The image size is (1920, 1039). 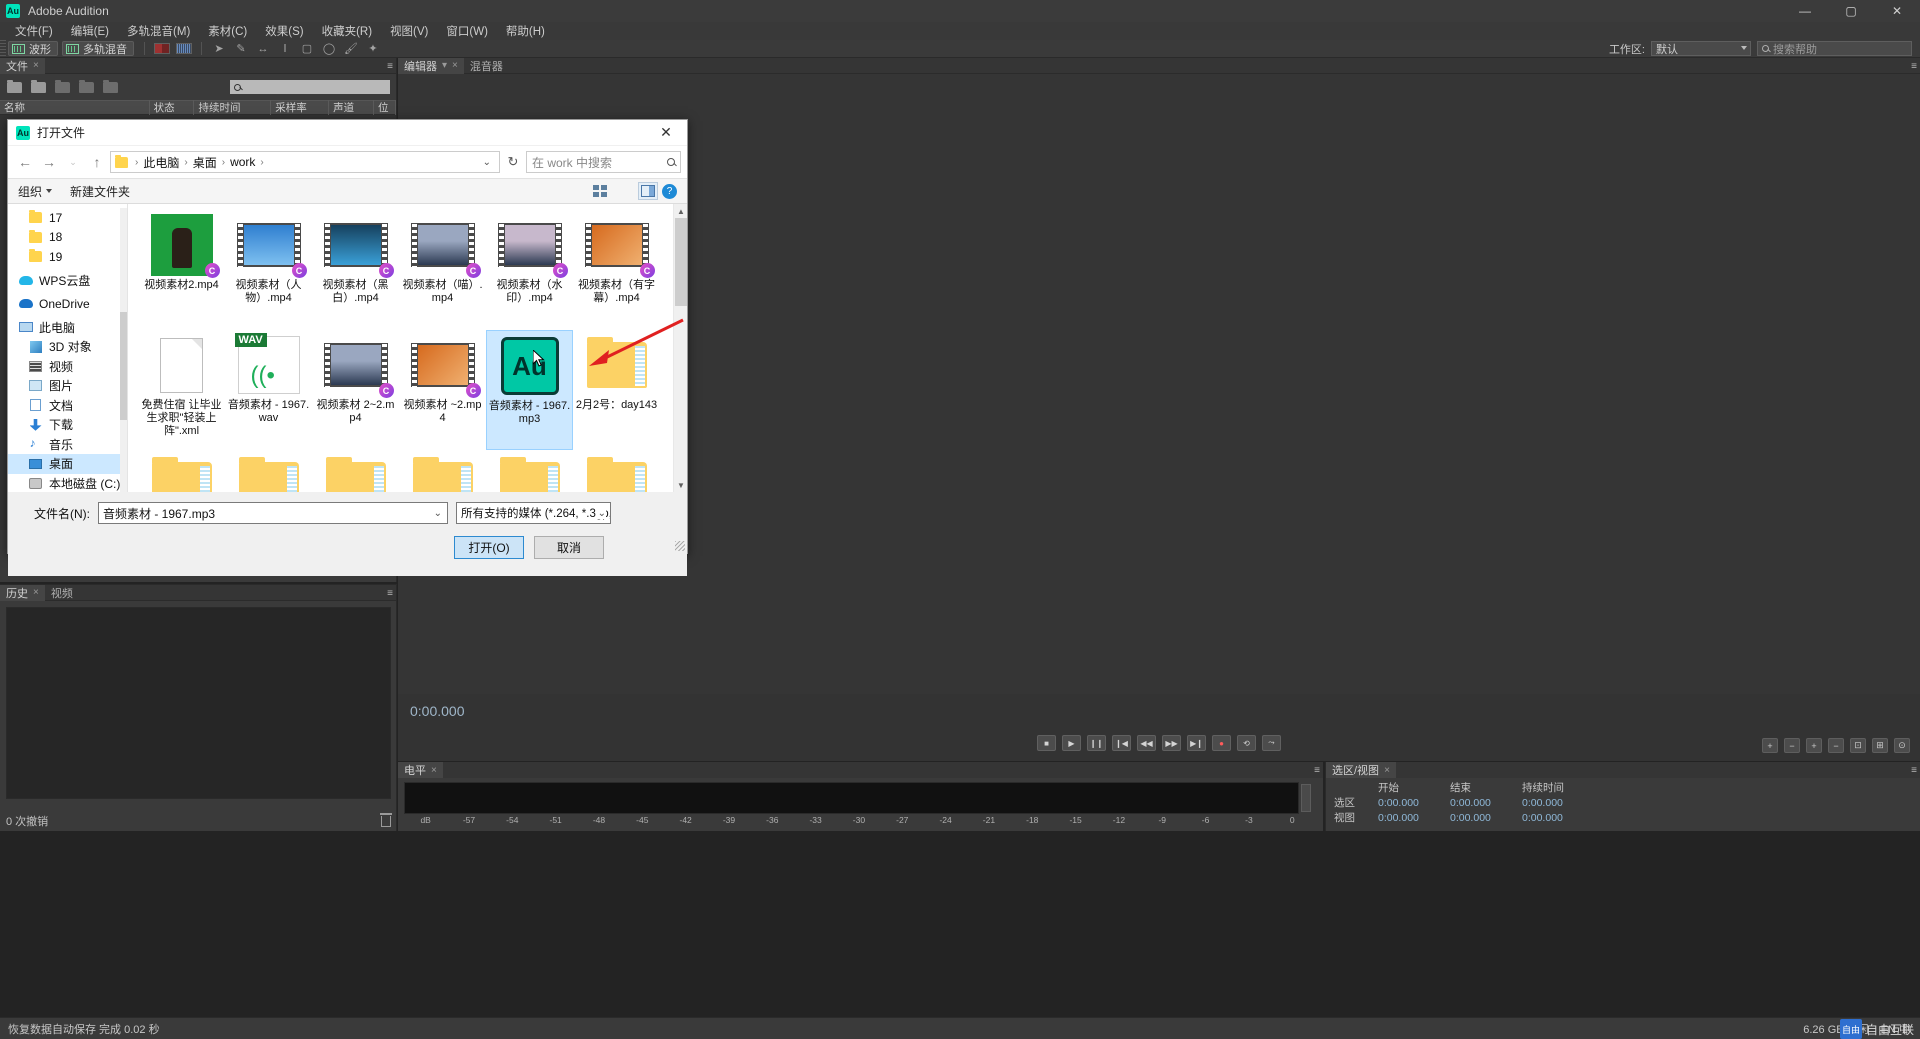 What do you see at coordinates (67, 483) in the screenshot?
I see `sidebar-item-local-disk-c: 本地磁盘 (C:)` at bounding box center [67, 483].